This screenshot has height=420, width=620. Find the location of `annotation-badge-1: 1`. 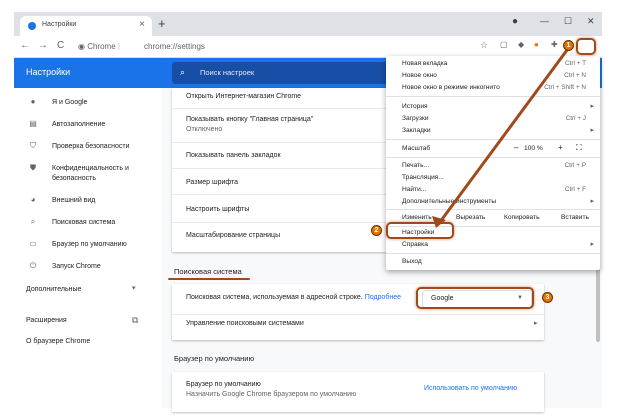

annotation-badge-1: 1 is located at coordinates (568, 45).